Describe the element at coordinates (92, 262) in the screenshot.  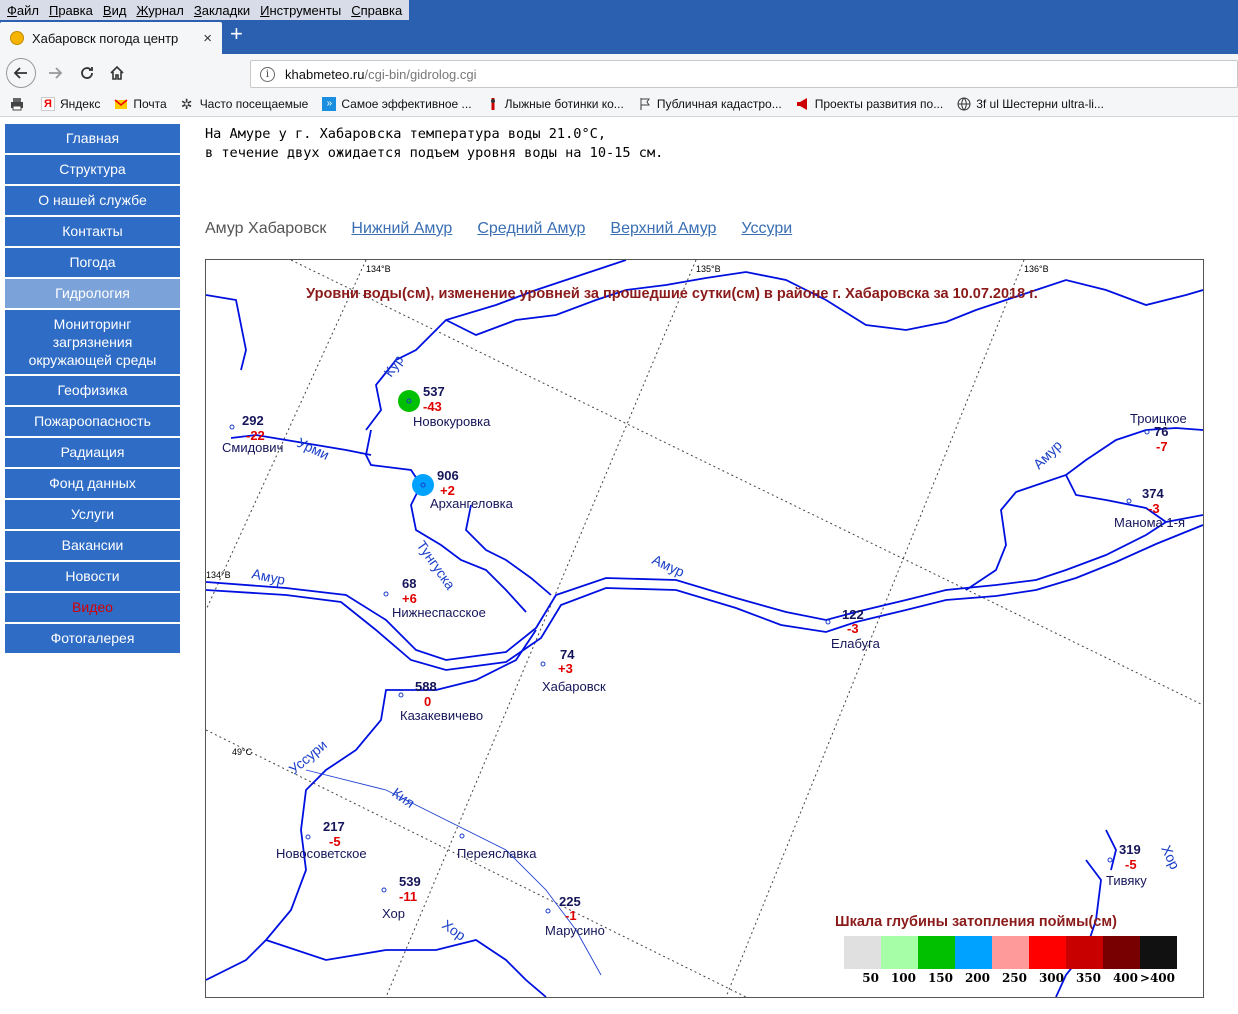
I see `nav-weather: Погода` at that location.